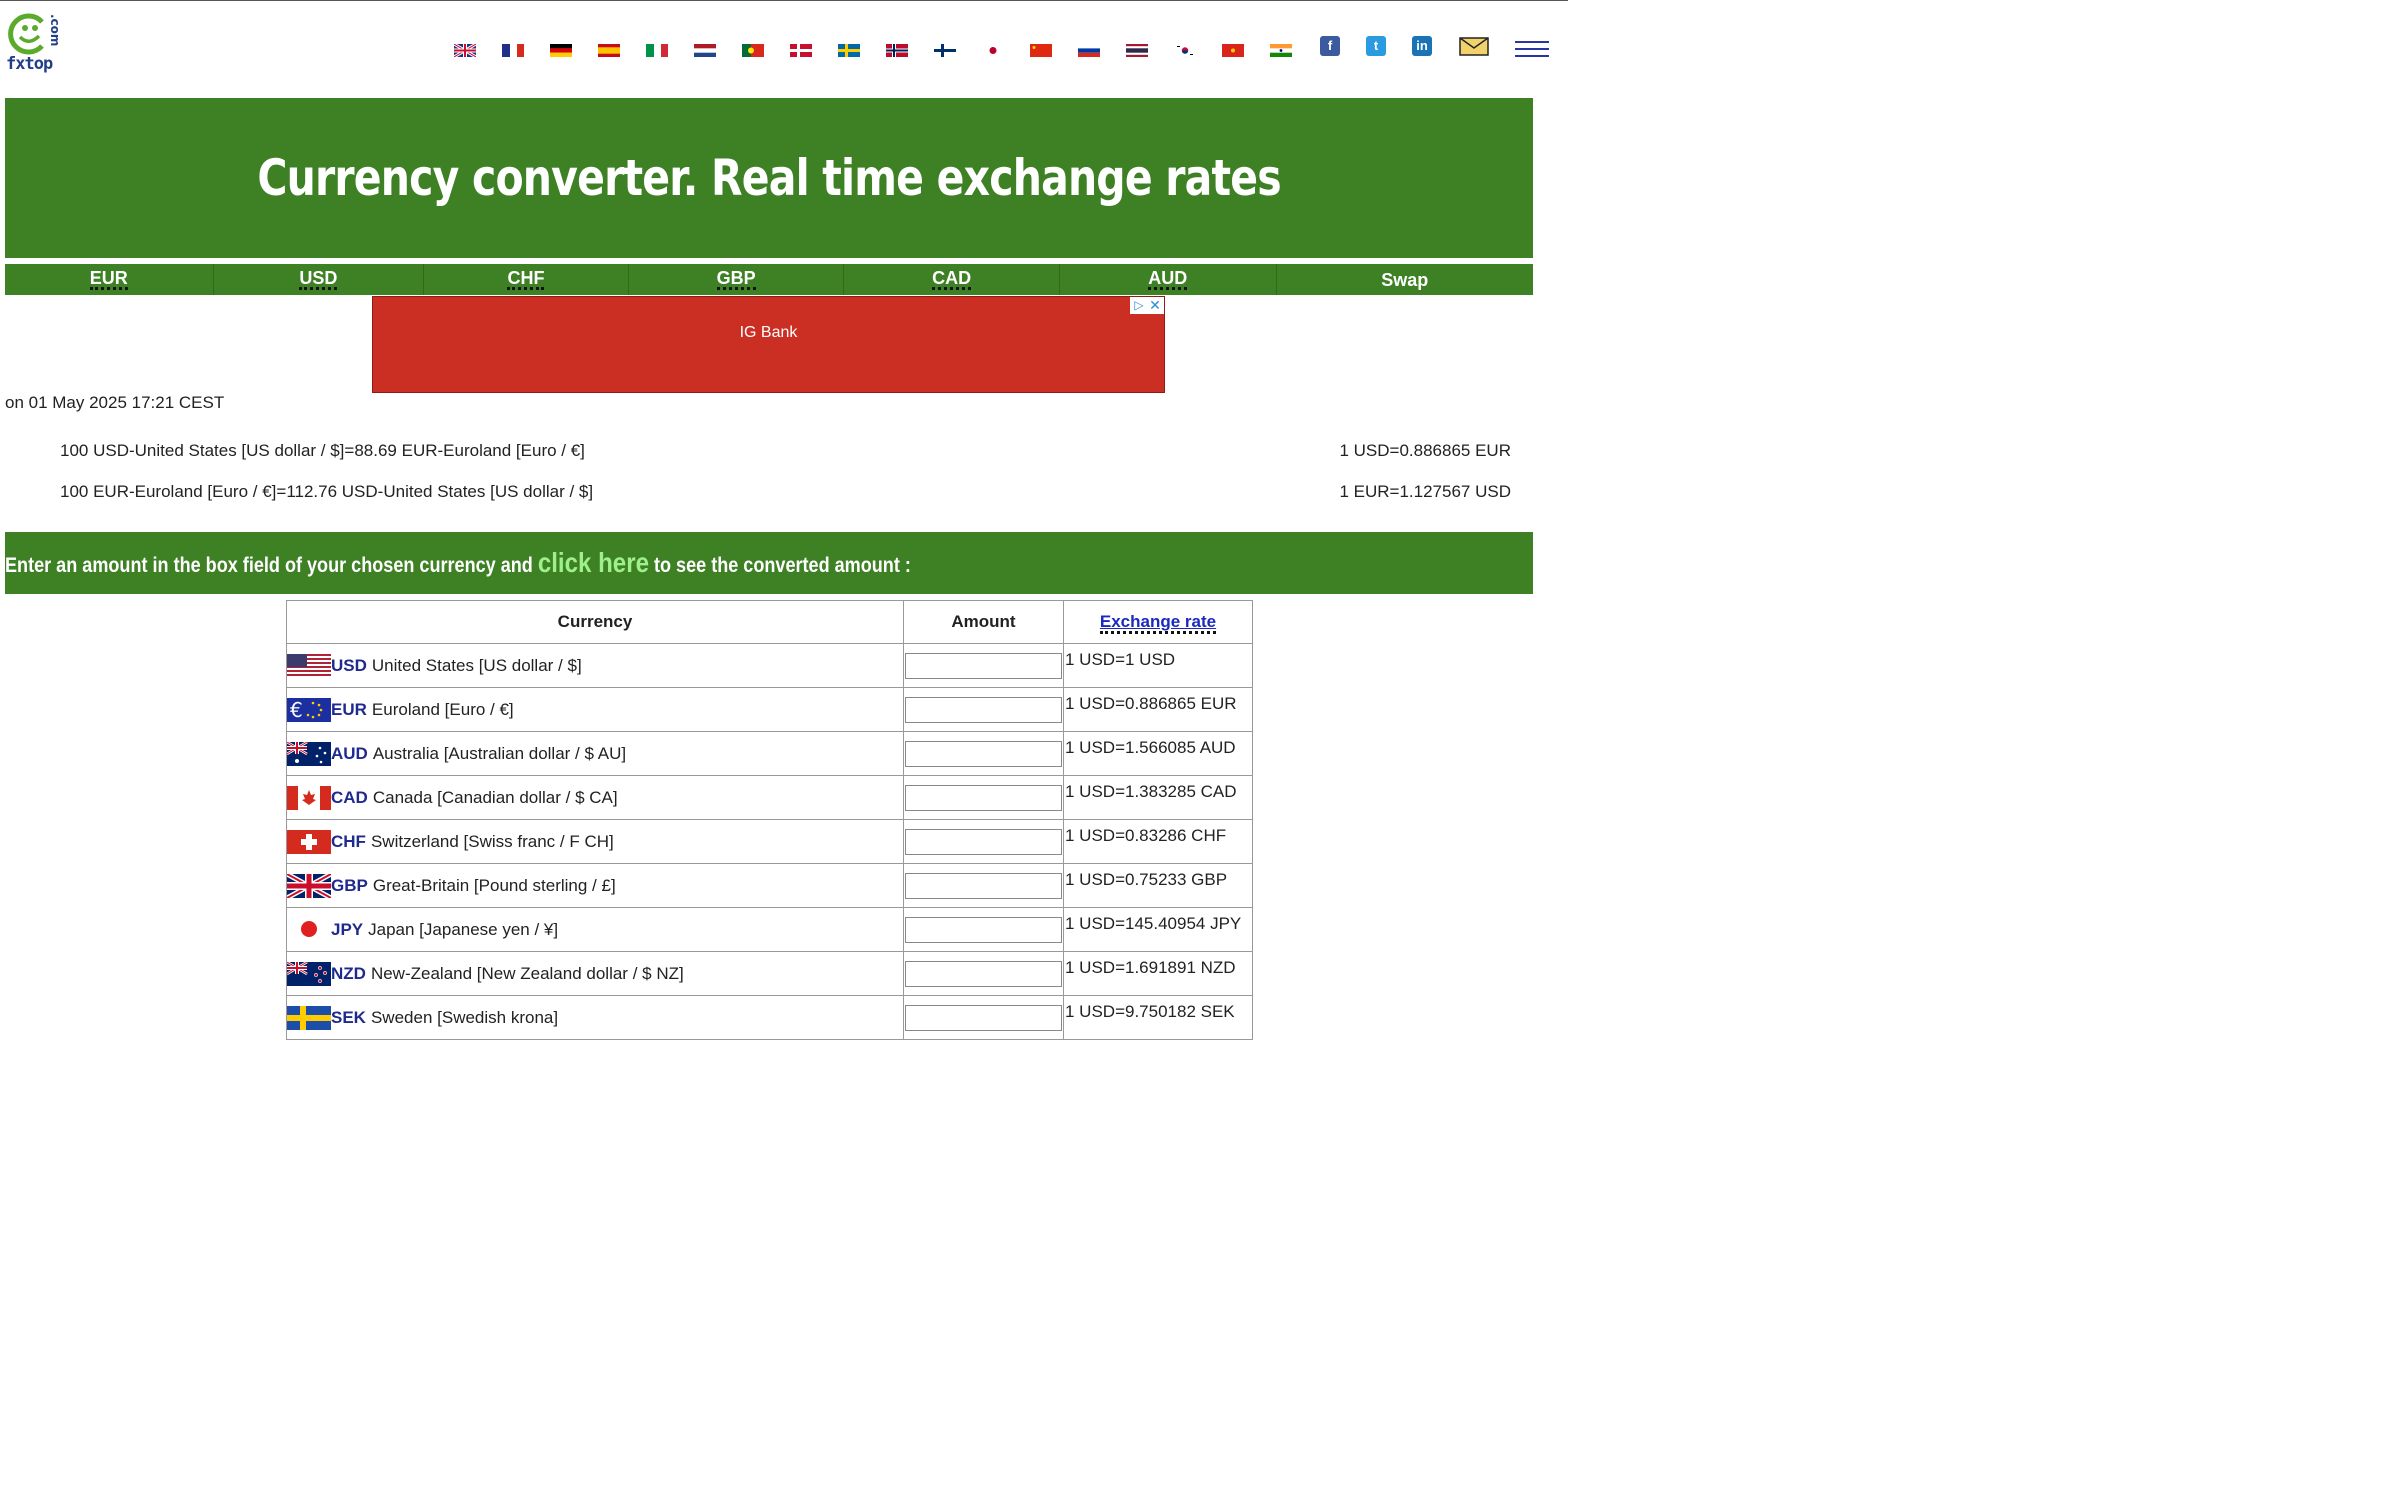 This screenshot has width=2397, height=1487. I want to click on exchange-rate-link: Exchange rate, so click(1158, 623).